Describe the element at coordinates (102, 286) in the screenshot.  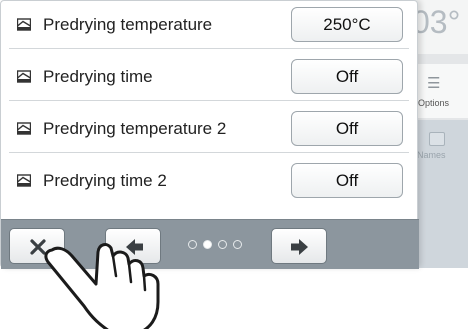
I see `pointing-hand-icon` at that location.